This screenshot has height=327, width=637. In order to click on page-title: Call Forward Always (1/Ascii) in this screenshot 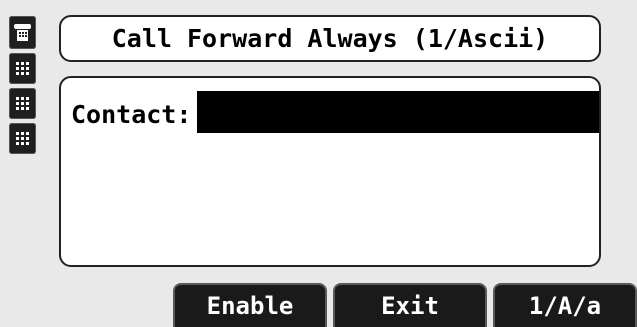, I will do `click(330, 38)`.